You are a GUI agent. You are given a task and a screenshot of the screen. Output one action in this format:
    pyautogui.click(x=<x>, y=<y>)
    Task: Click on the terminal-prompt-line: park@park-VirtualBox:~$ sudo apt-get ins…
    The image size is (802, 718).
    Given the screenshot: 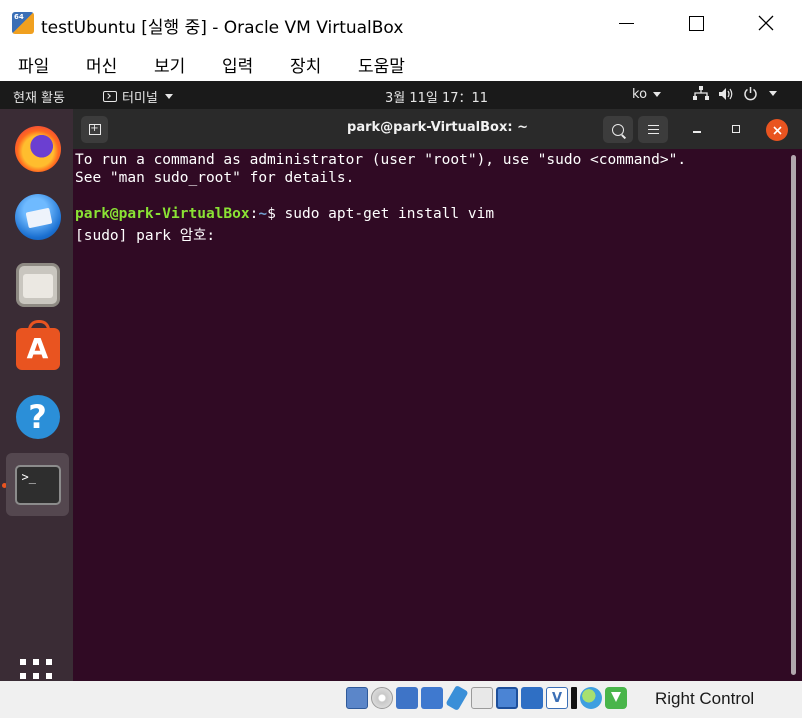 What is the action you would take?
    pyautogui.click(x=438, y=215)
    